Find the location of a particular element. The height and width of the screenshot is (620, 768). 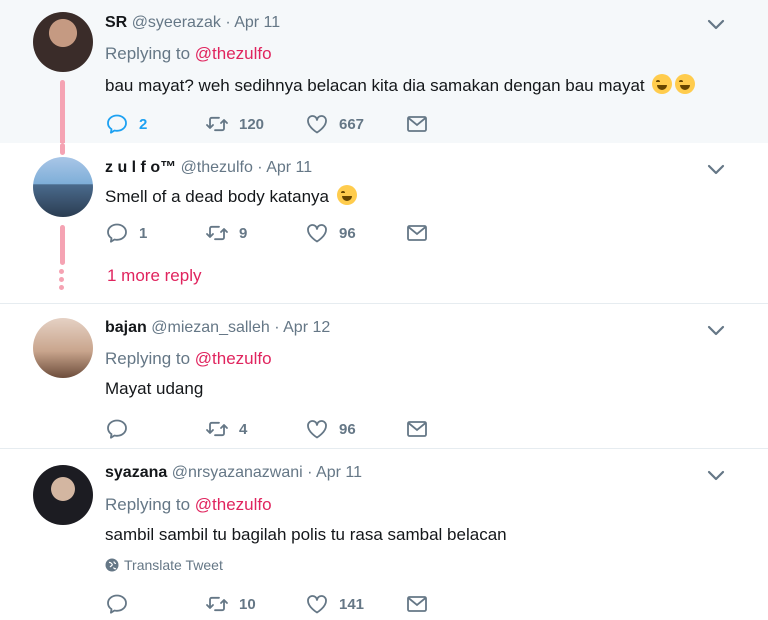

display-name: z u l f o™ is located at coordinates (140, 167).